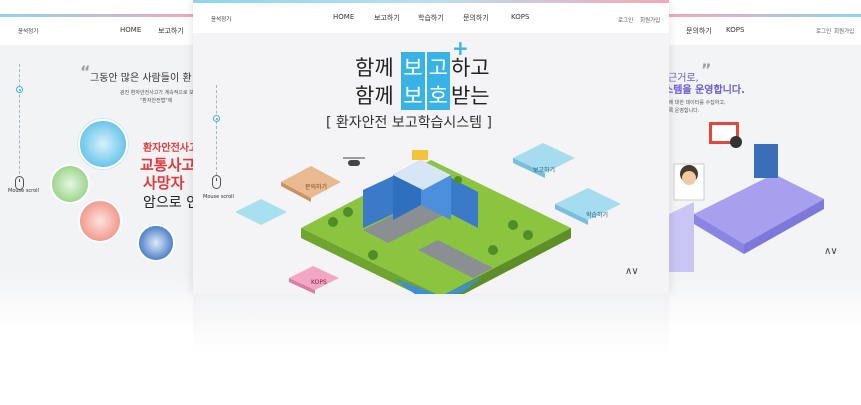 This screenshot has width=861, height=405. Describe the element at coordinates (164, 183) in the screenshot. I see `red-line-3: 사망자` at that location.